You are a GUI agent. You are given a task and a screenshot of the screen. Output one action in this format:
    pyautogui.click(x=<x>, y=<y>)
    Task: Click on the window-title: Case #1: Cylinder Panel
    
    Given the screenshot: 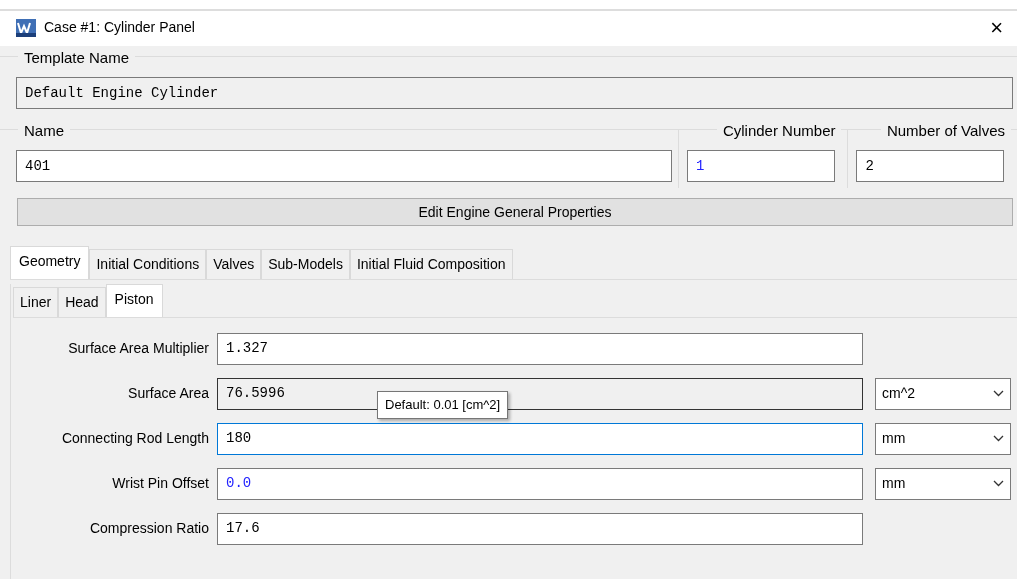 What is the action you would take?
    pyautogui.click(x=120, y=27)
    